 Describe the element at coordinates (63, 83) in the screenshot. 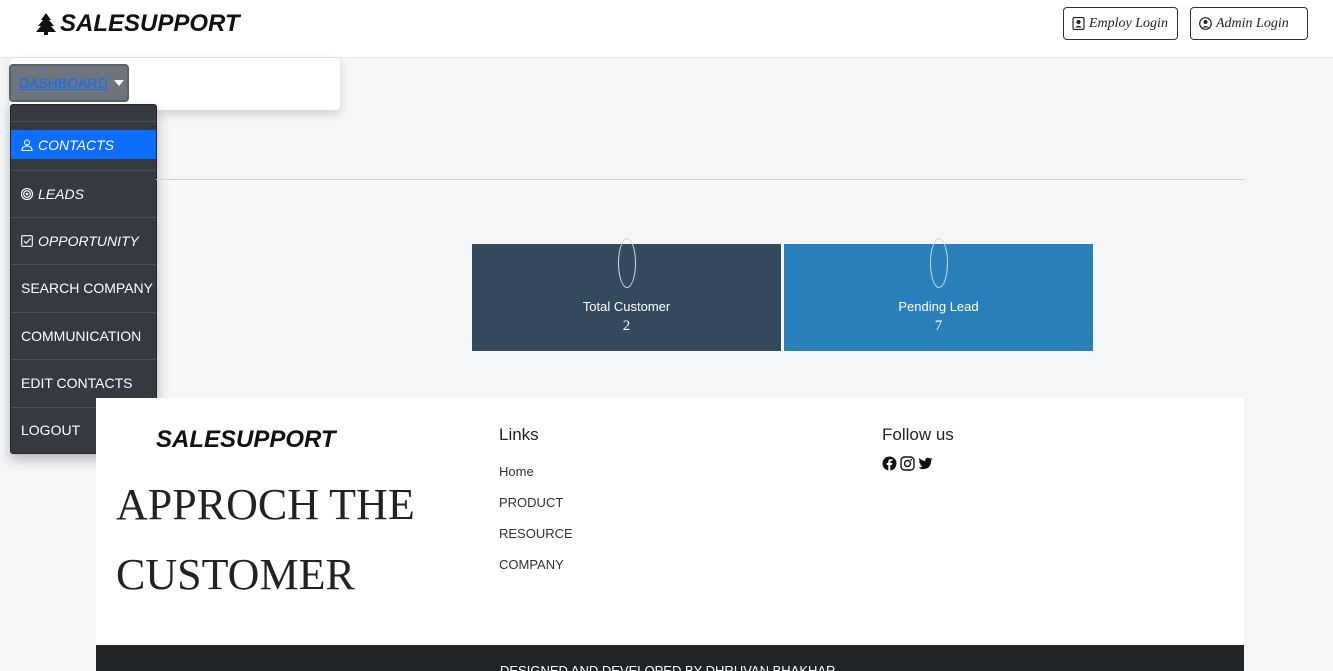

I see `dashboard-toggle-label: DASHBOARD` at that location.